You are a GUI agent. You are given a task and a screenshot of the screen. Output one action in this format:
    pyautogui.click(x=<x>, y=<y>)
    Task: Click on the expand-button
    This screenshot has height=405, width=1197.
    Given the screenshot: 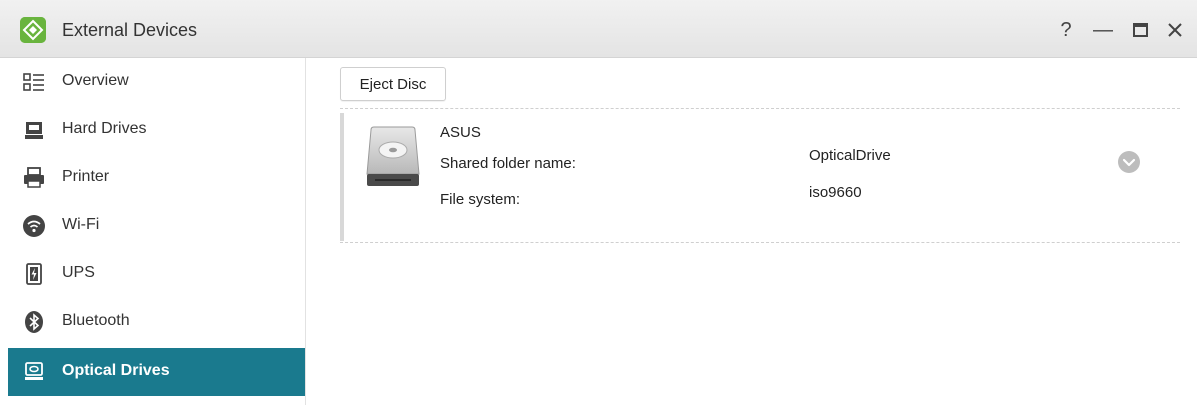 What is the action you would take?
    pyautogui.click(x=1129, y=162)
    